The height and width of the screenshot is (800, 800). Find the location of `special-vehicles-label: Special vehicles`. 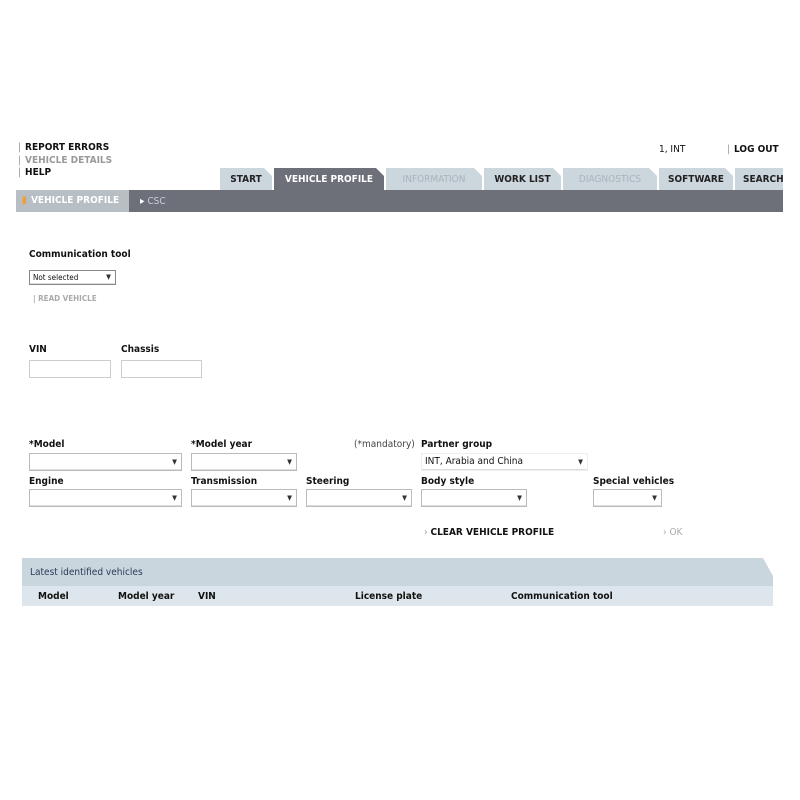

special-vehicles-label: Special vehicles is located at coordinates (634, 481).